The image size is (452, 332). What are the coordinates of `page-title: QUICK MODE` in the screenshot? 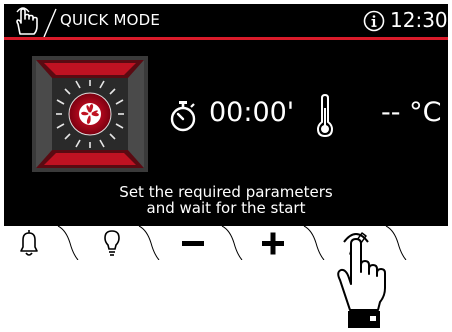 It's located at (110, 20).